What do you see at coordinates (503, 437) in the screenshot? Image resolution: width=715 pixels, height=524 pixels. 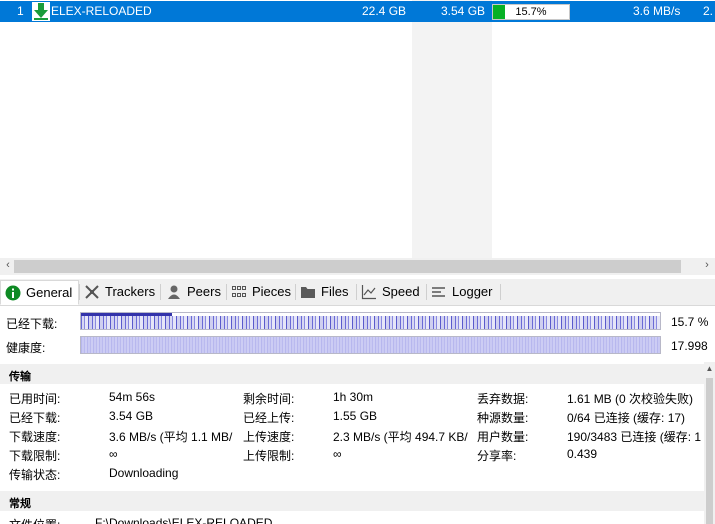 I see `peers-label: 用户数量:` at bounding box center [503, 437].